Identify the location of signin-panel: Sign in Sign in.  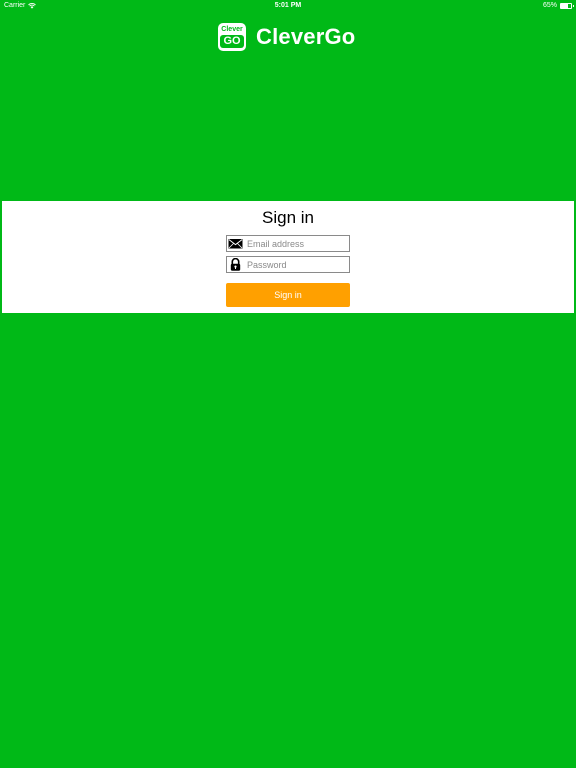
(288, 257).